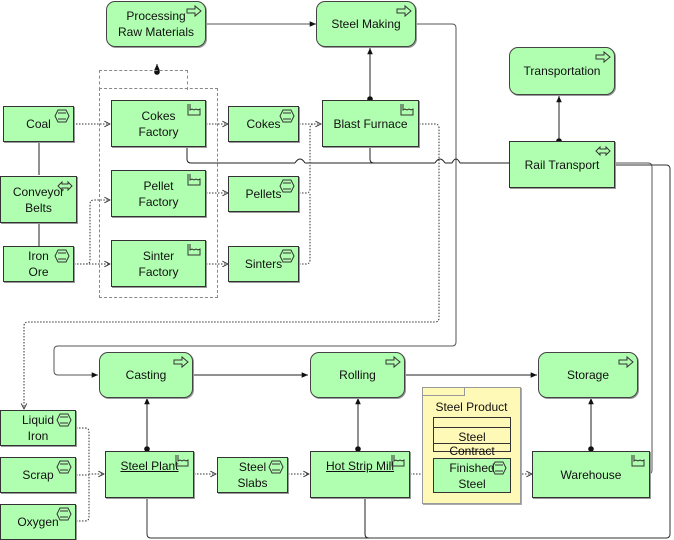 The image size is (674, 540). I want to click on flow-liquidiron-to-steelplant, so click(90, 450).